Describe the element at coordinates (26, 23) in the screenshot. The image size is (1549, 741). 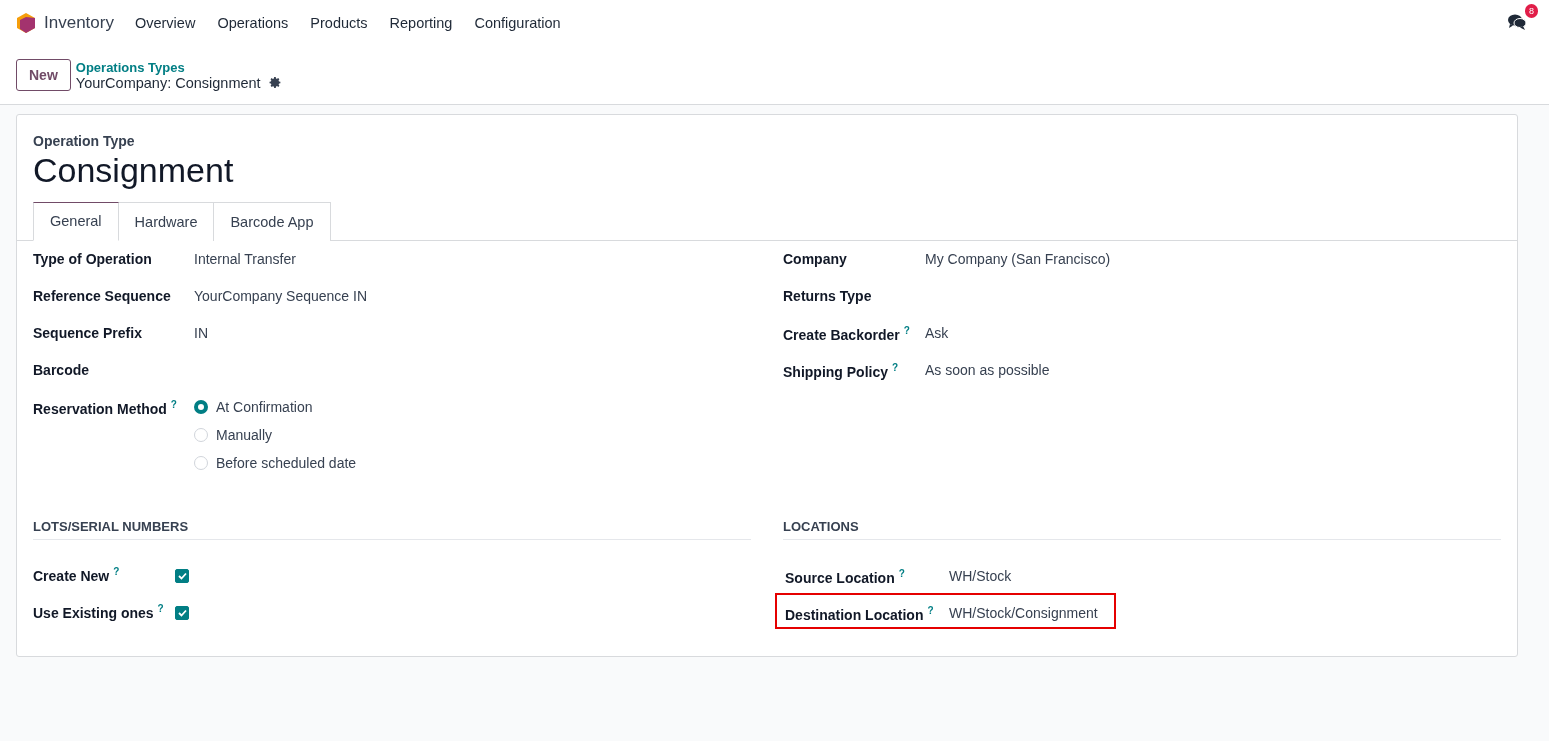
I see `app-logo-icon` at that location.